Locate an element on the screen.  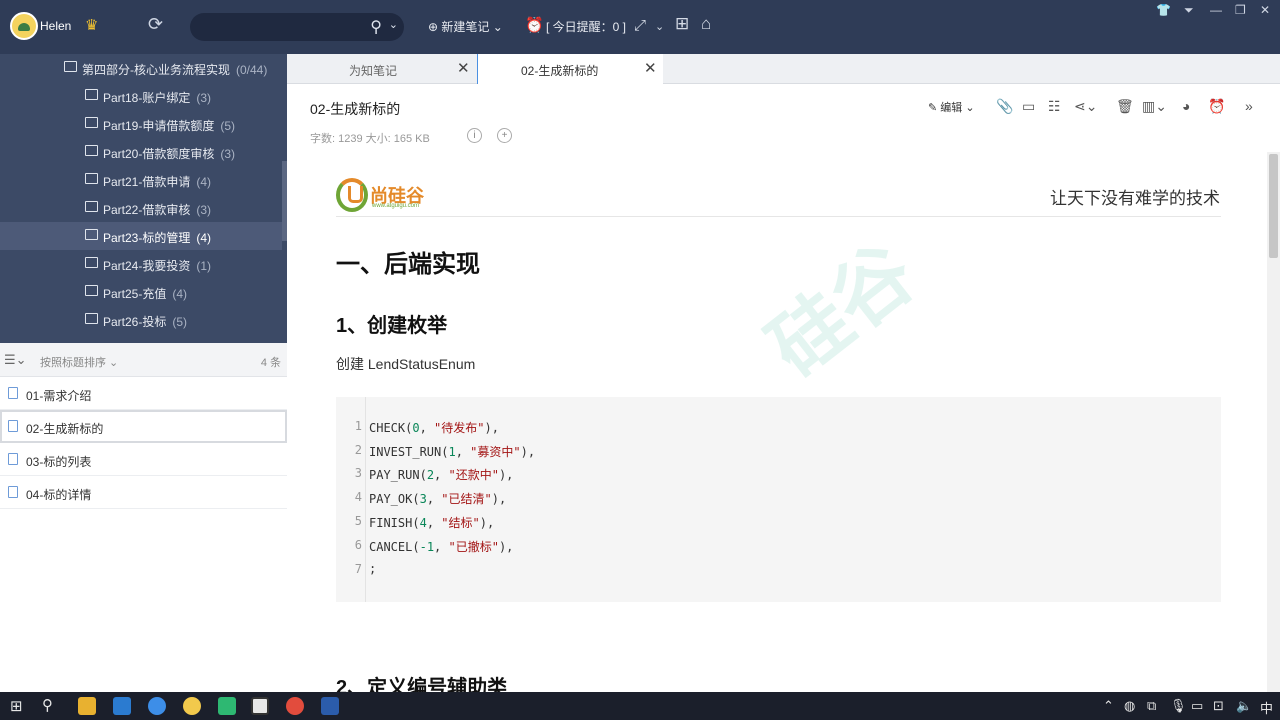
minimize-button: — is located at coordinates (1216, 10).